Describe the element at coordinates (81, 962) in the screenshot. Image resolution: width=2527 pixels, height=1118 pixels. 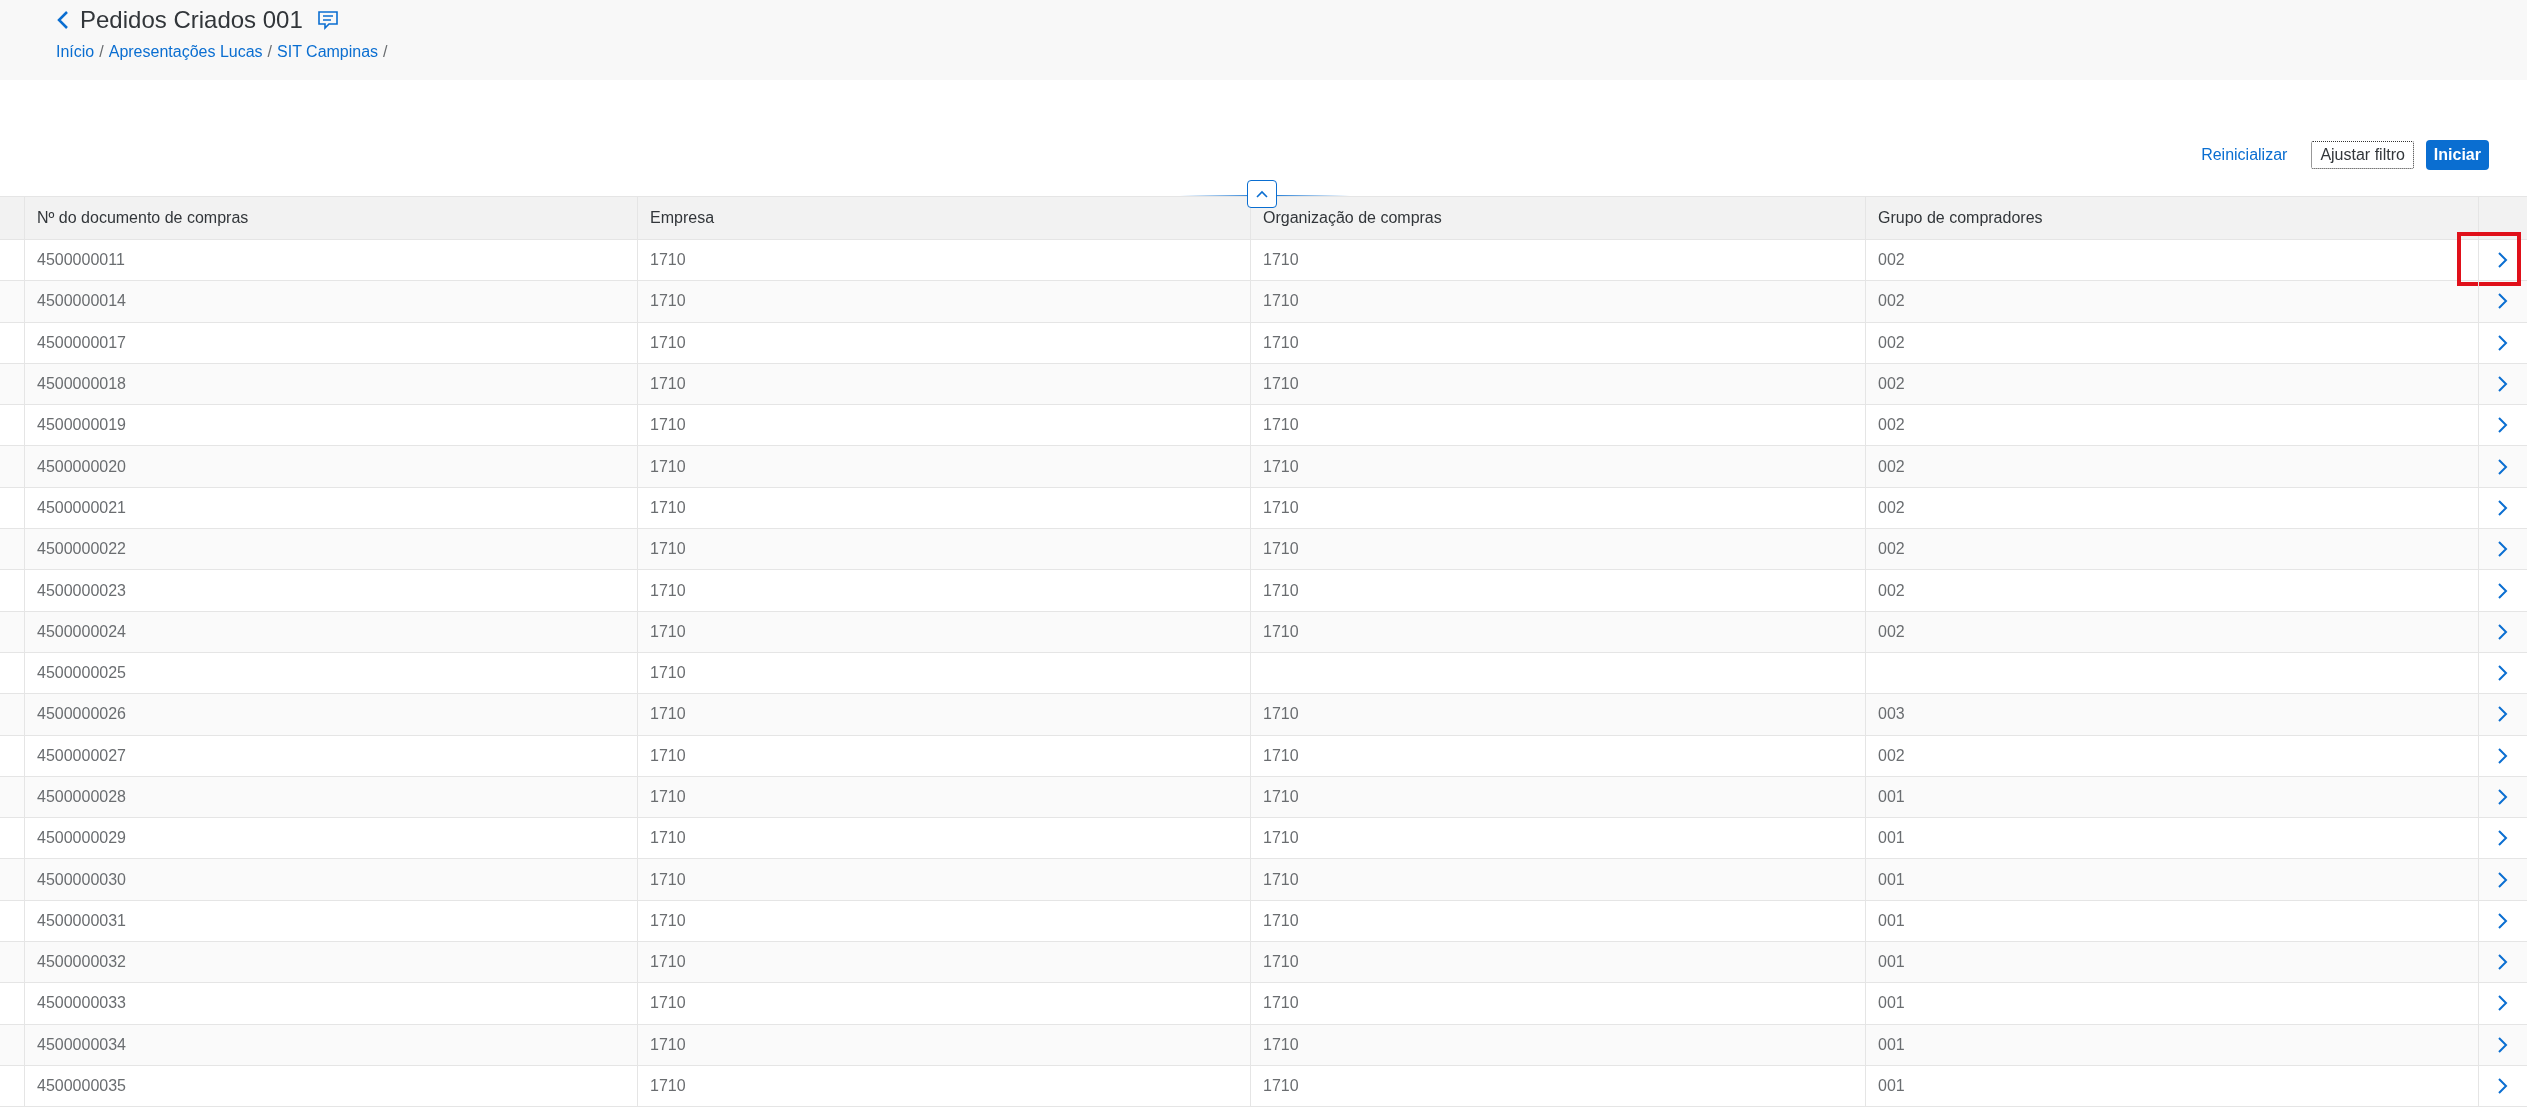
I see `table-cell: 4500000032` at that location.